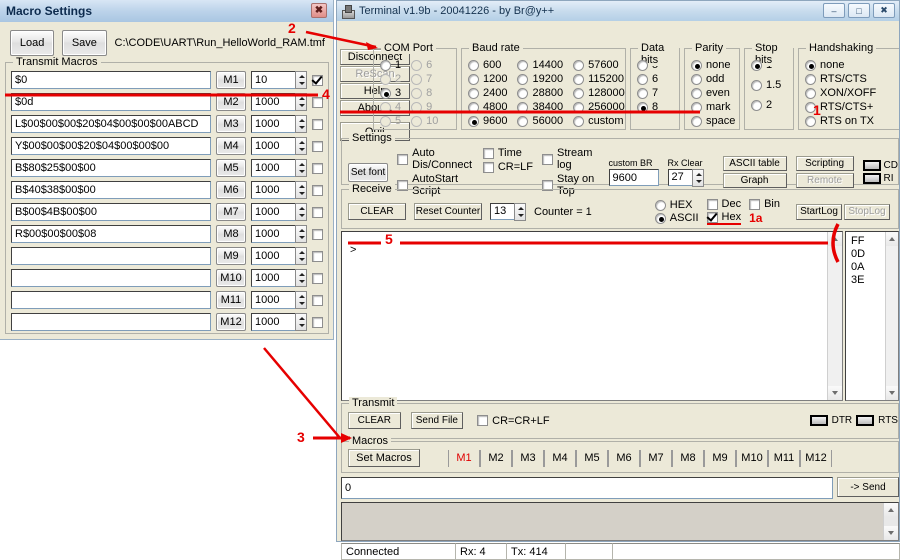 The image size is (900, 560). What do you see at coordinates (111, 168) in the screenshot?
I see `macro-text-input-m5: B$80$25$00$00` at bounding box center [111, 168].